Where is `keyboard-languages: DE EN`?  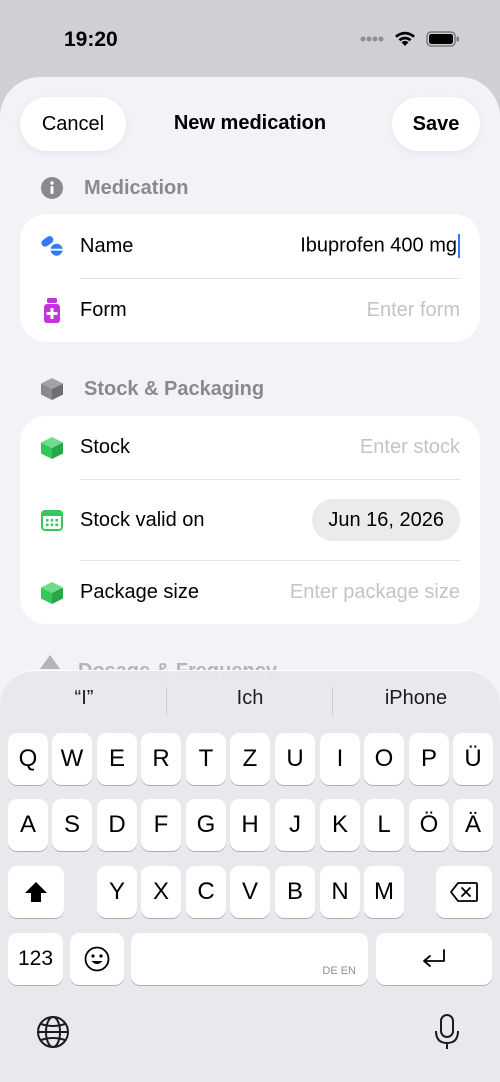
keyboard-languages: DE EN is located at coordinates (339, 971).